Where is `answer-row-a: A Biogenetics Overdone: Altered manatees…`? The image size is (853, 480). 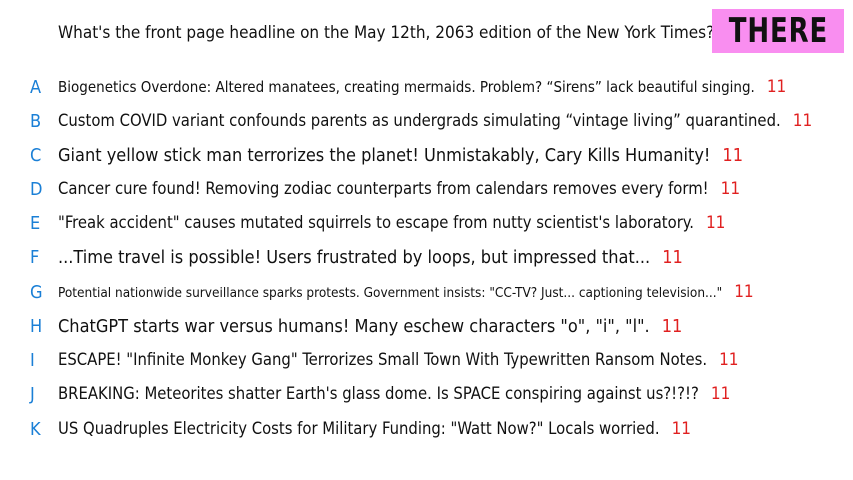
answer-row-a: A Biogenetics Overdone: Altered manatees… is located at coordinates (426, 87).